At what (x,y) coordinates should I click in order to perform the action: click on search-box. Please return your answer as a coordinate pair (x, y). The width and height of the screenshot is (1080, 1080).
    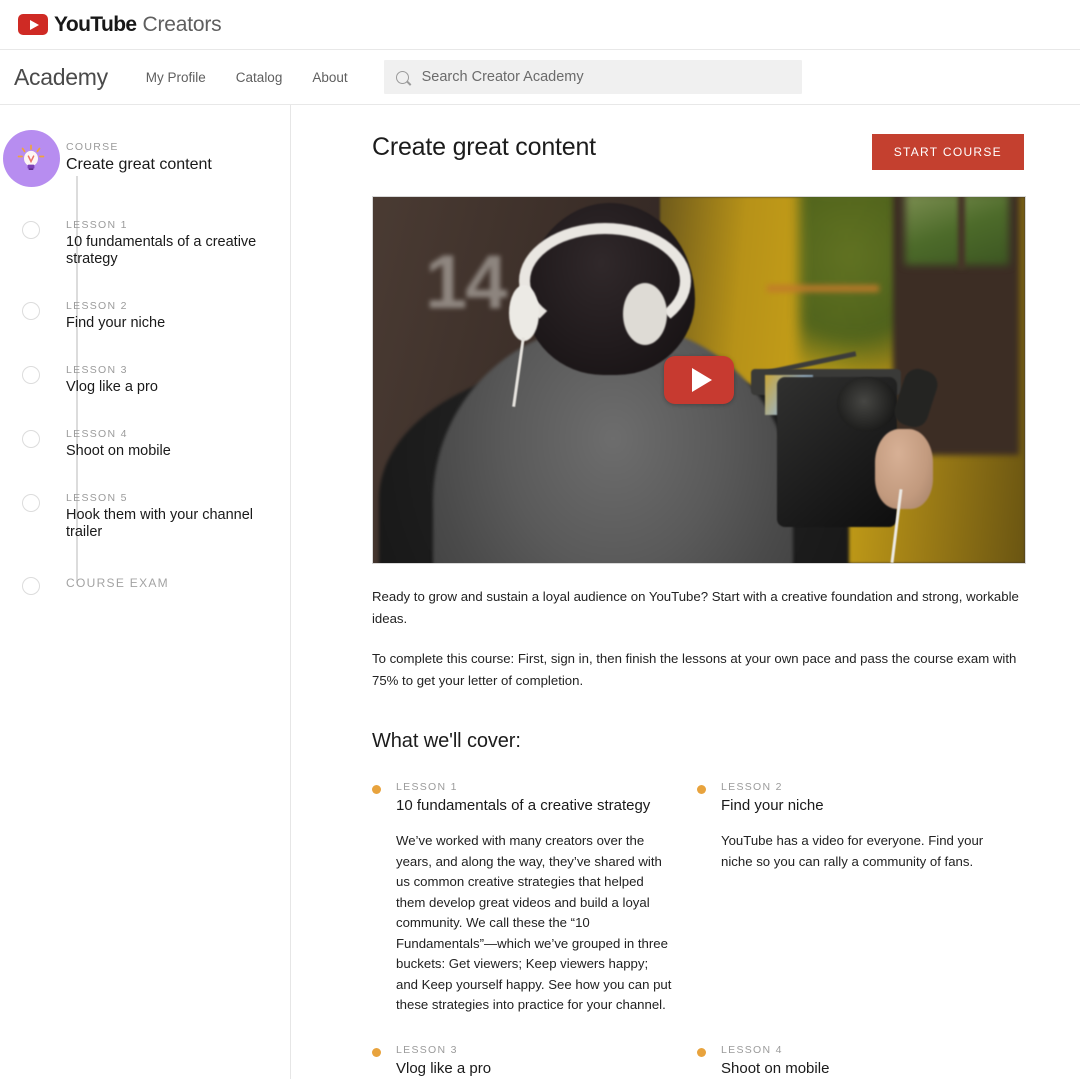
    Looking at the image, I should click on (592, 77).